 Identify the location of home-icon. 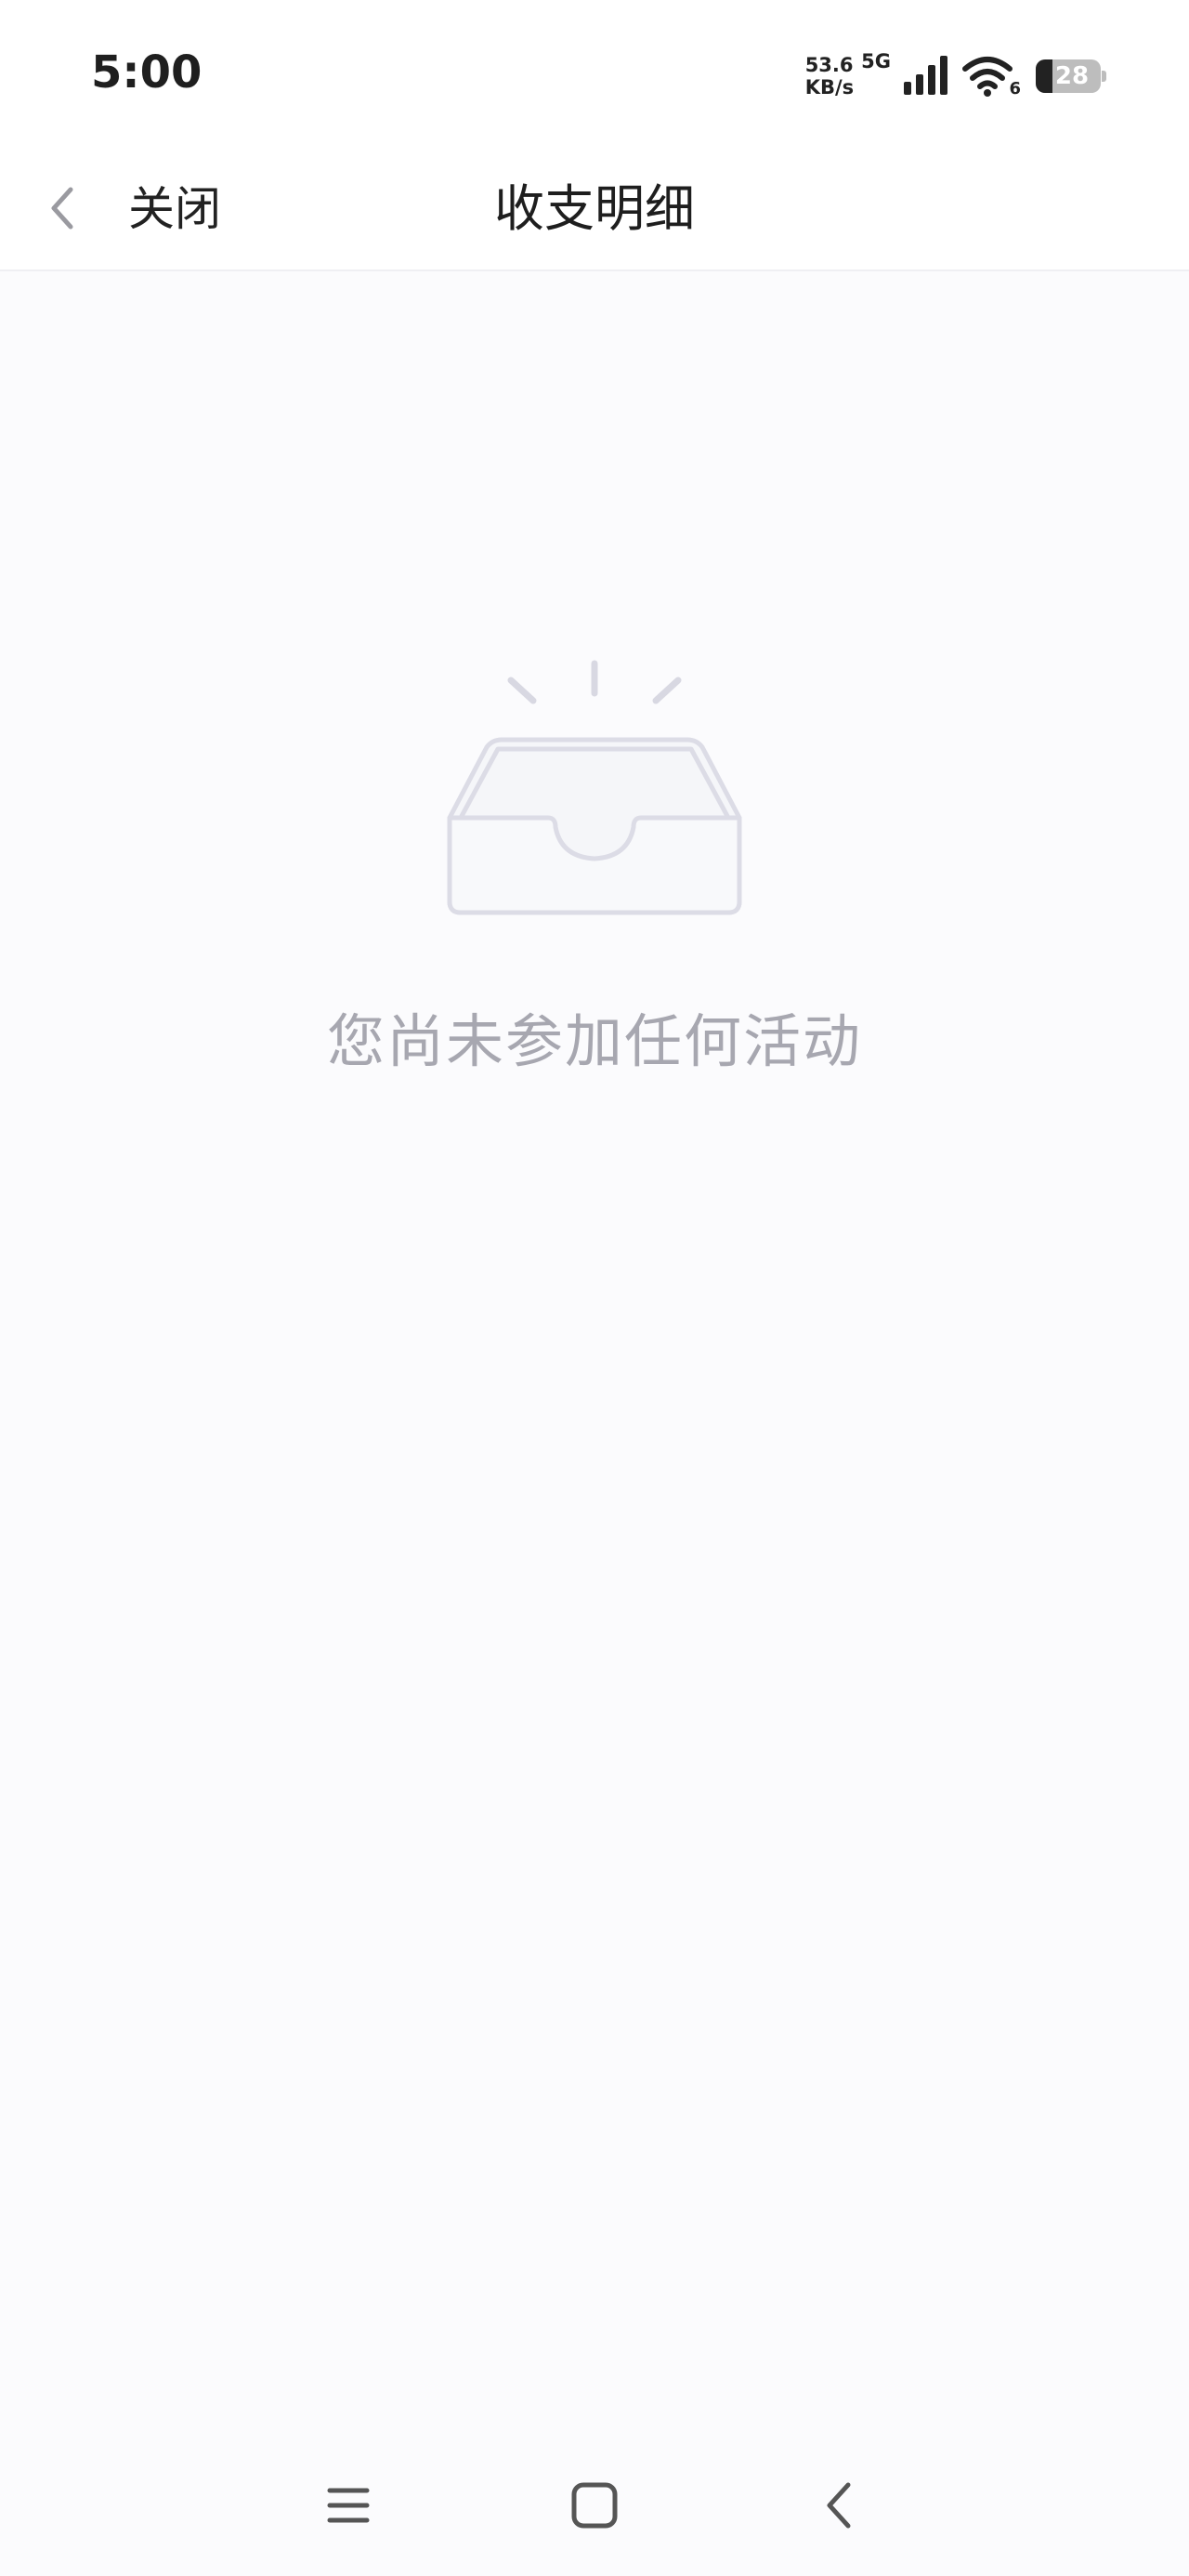
(594, 2505).